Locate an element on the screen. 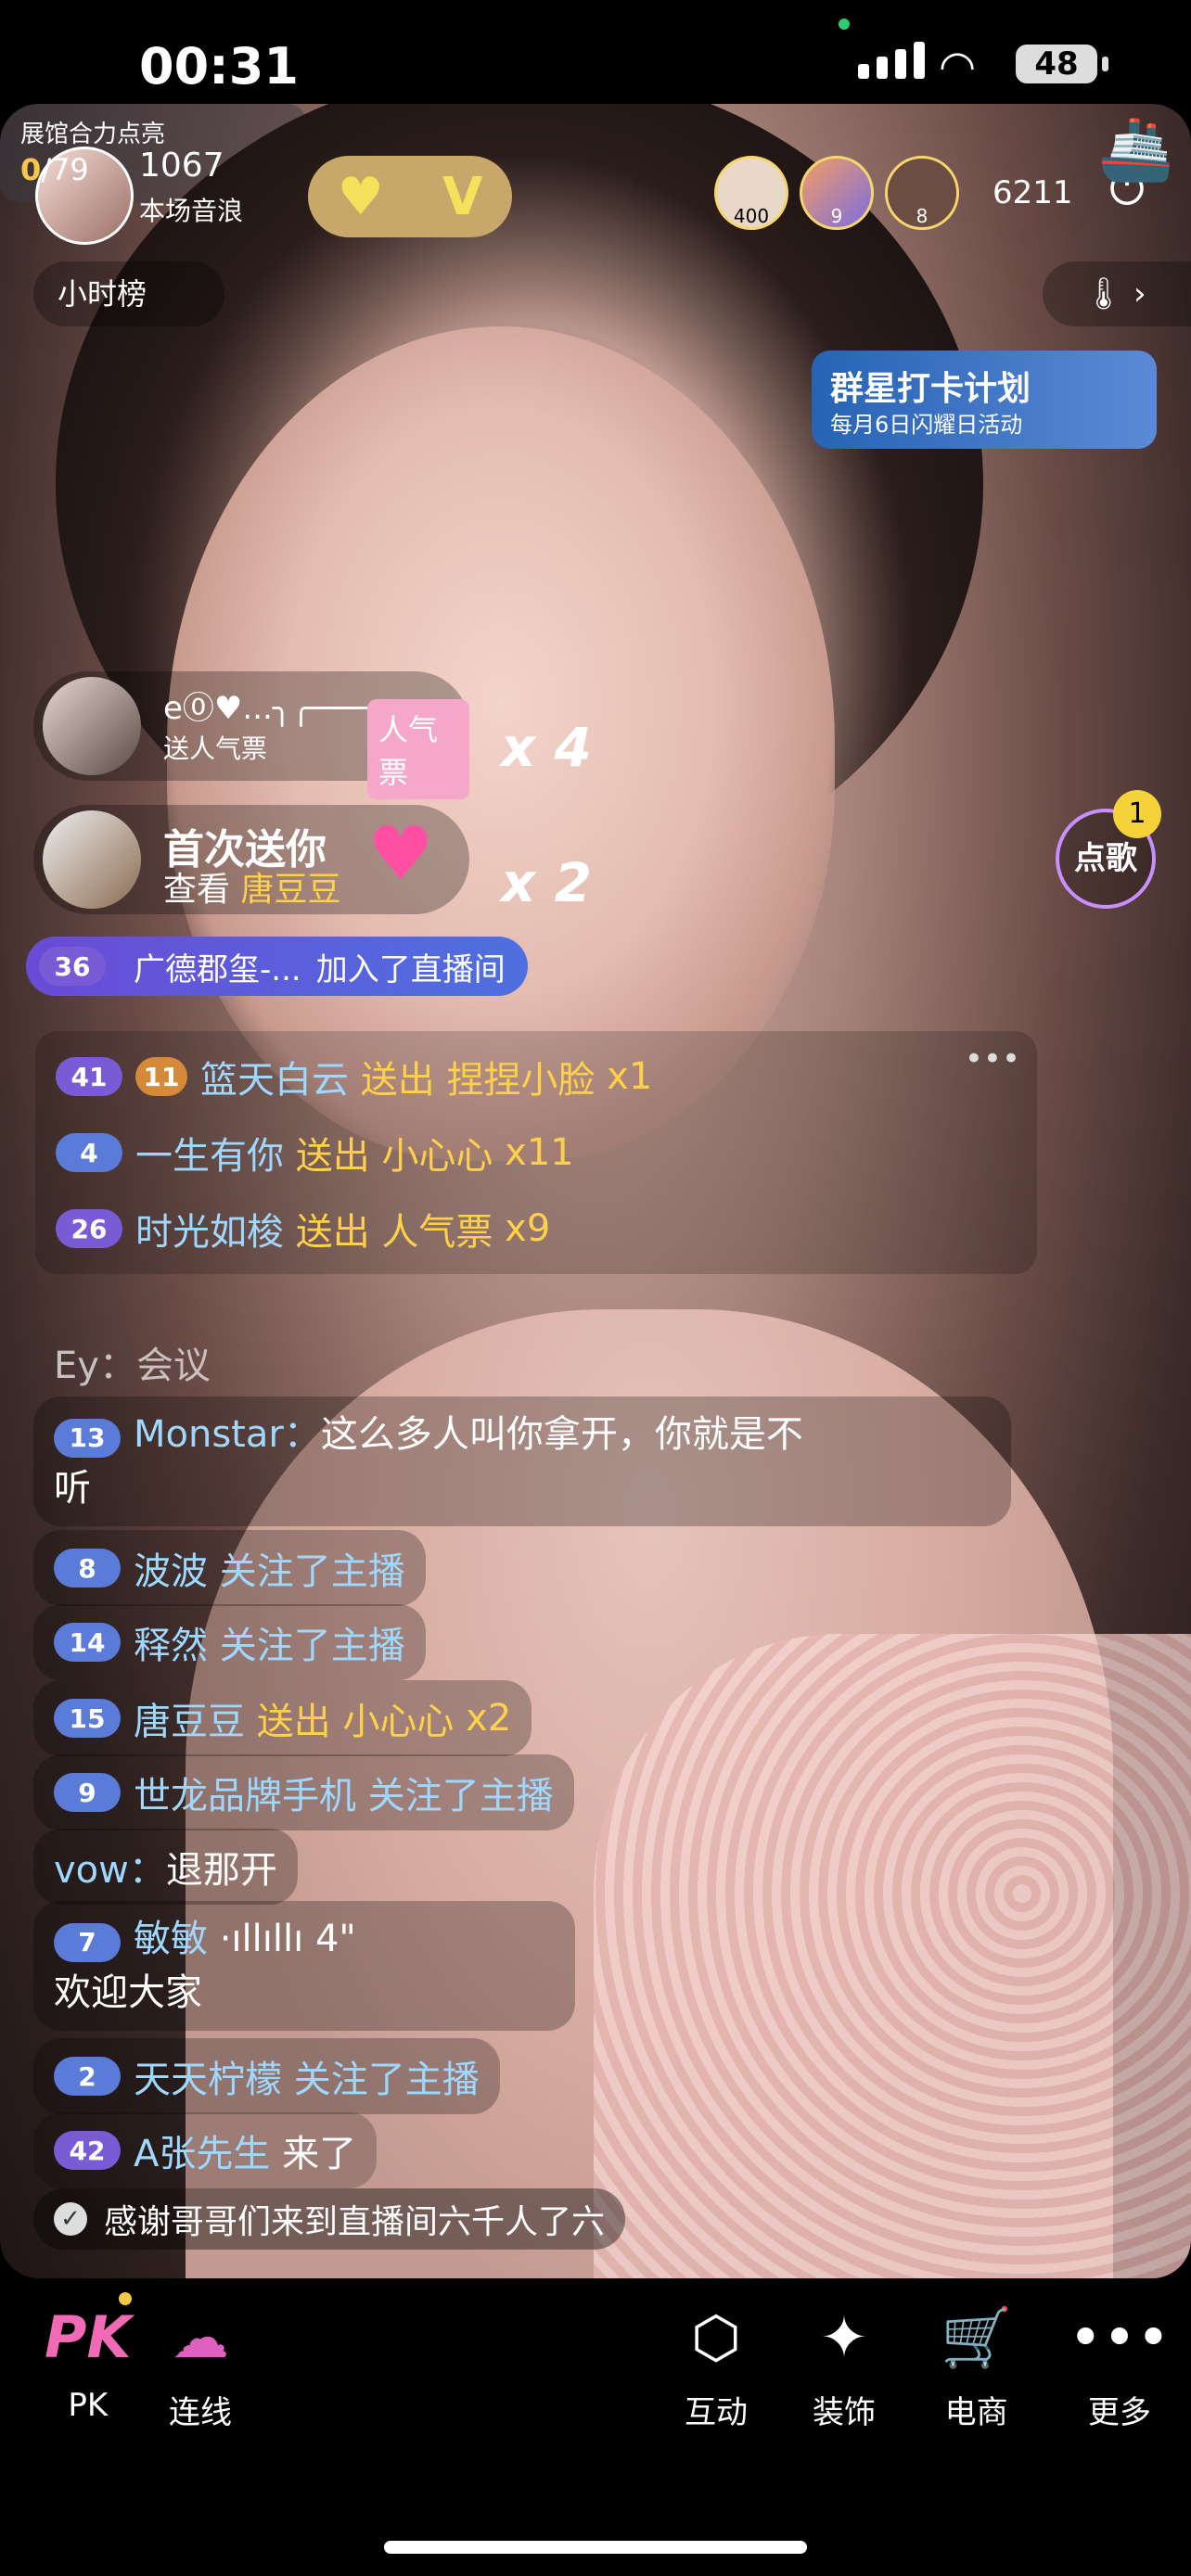 The image size is (1191, 2576). more-dots-icon: ••• is located at coordinates (1120, 2337).